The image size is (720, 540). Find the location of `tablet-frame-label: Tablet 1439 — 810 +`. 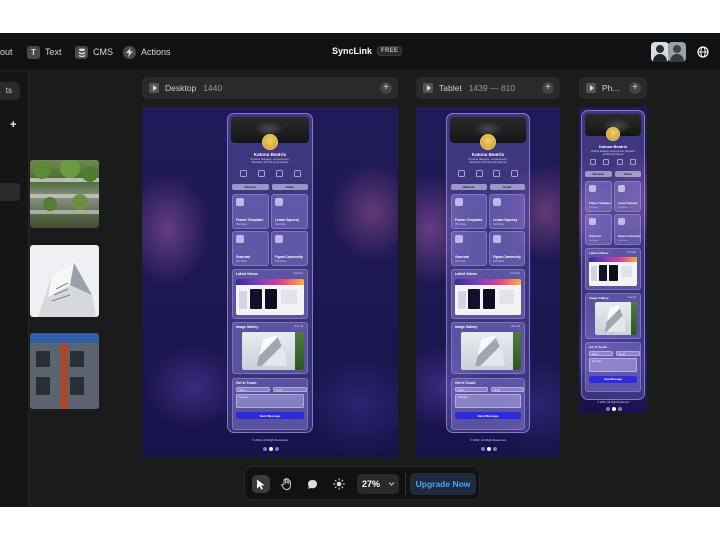

tablet-frame-label: Tablet 1439 — 810 + is located at coordinates (488, 88).